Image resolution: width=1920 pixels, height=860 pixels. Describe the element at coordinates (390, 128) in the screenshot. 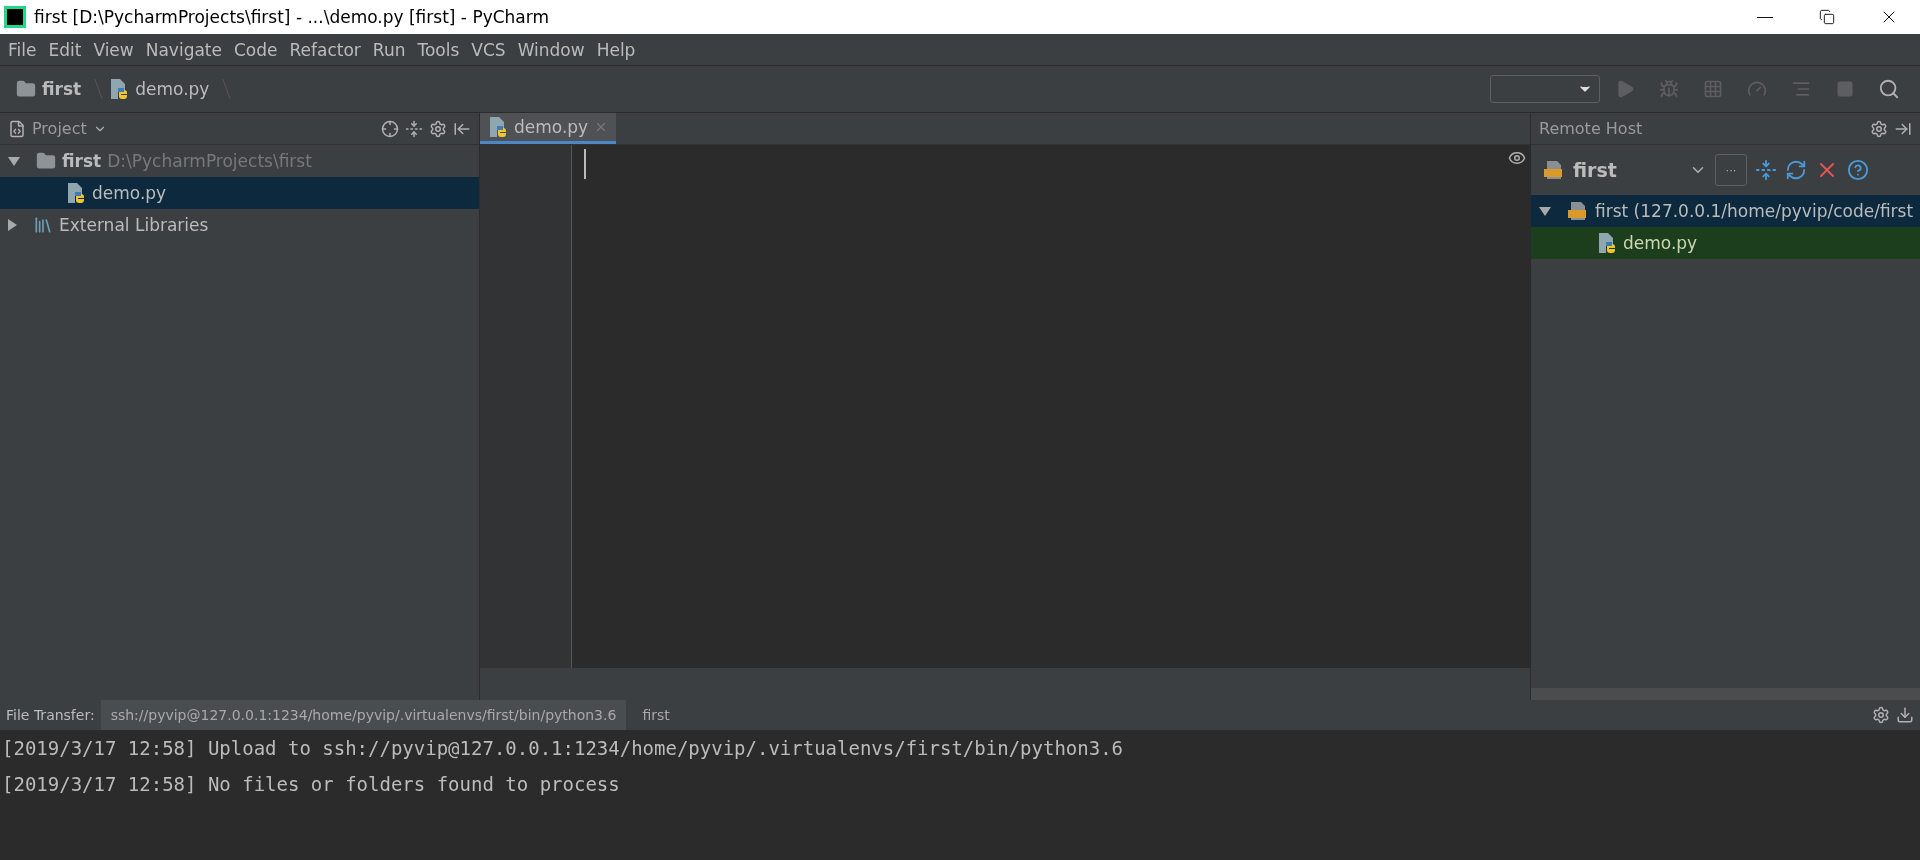

I see `locate-icon` at that location.